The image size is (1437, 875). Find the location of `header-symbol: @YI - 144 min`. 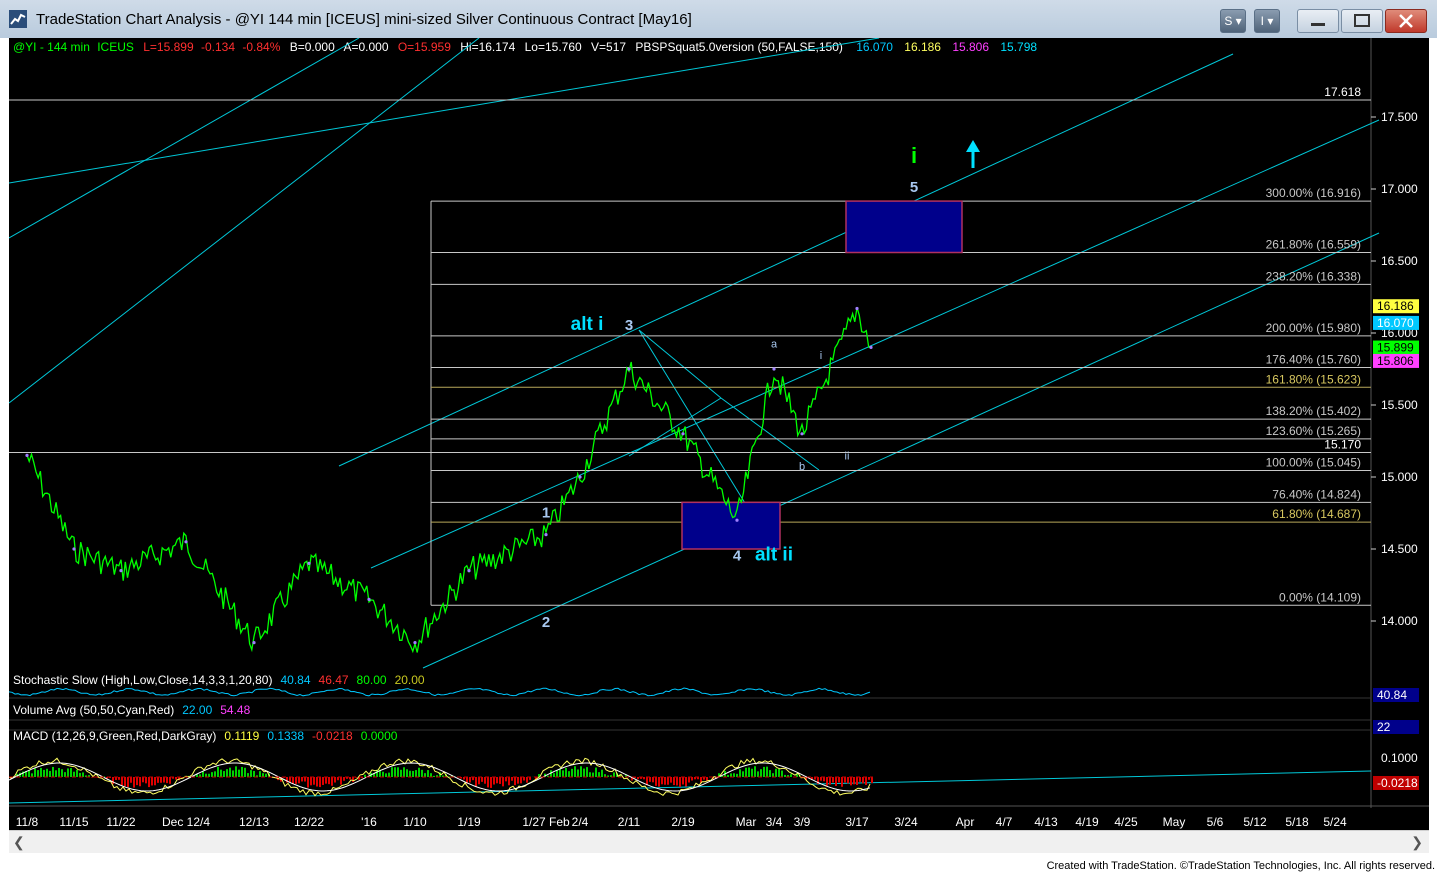

header-symbol: @YI - 144 min is located at coordinates (51, 47).